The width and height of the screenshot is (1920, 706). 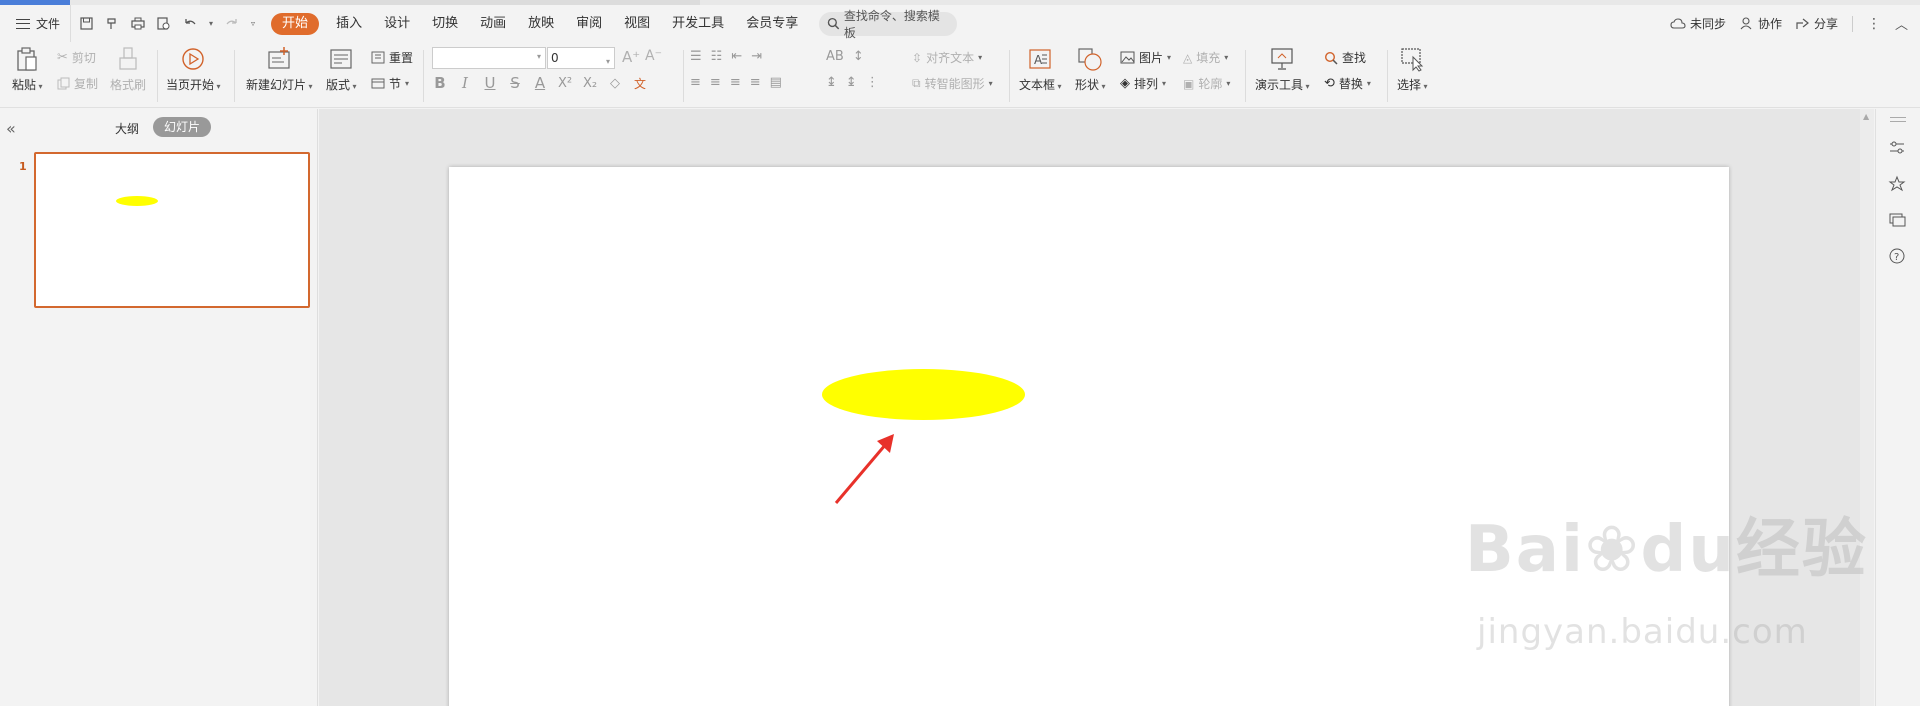 I want to click on text-direction-row: AB ↕, so click(x=845, y=56).